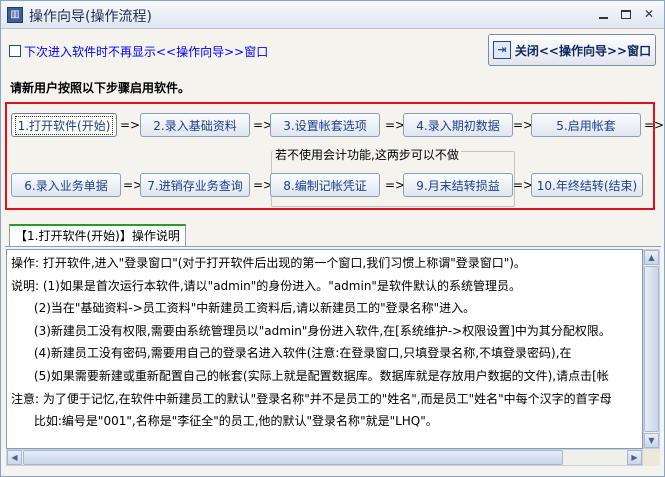  I want to click on title-bar: ▥ 操作向导(操作流程) ✕, so click(332, 15).